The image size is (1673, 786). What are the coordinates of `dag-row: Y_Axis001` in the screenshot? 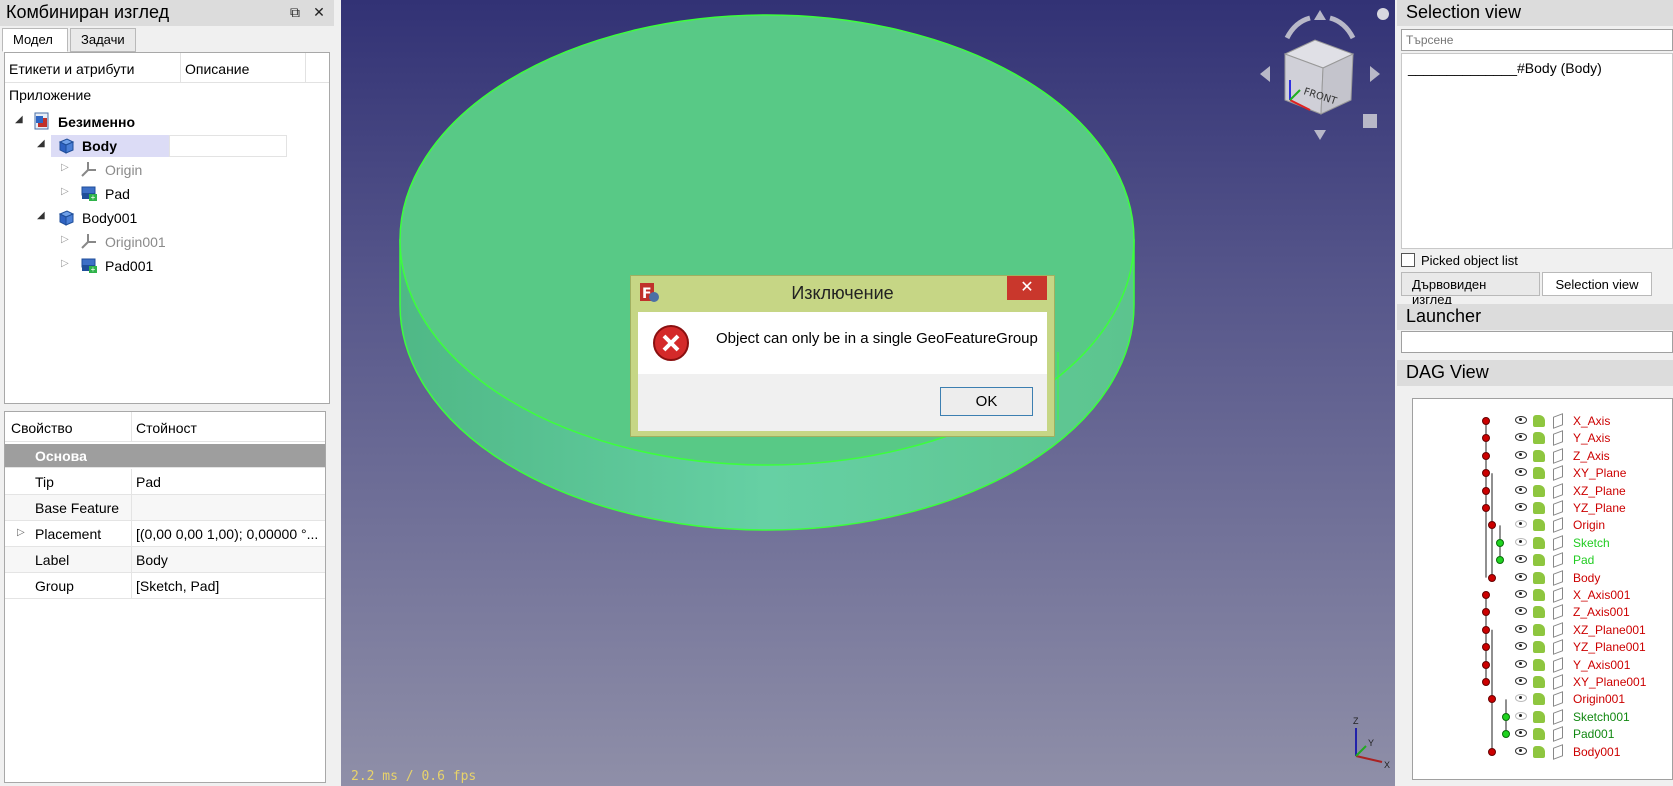 It's located at (1542, 665).